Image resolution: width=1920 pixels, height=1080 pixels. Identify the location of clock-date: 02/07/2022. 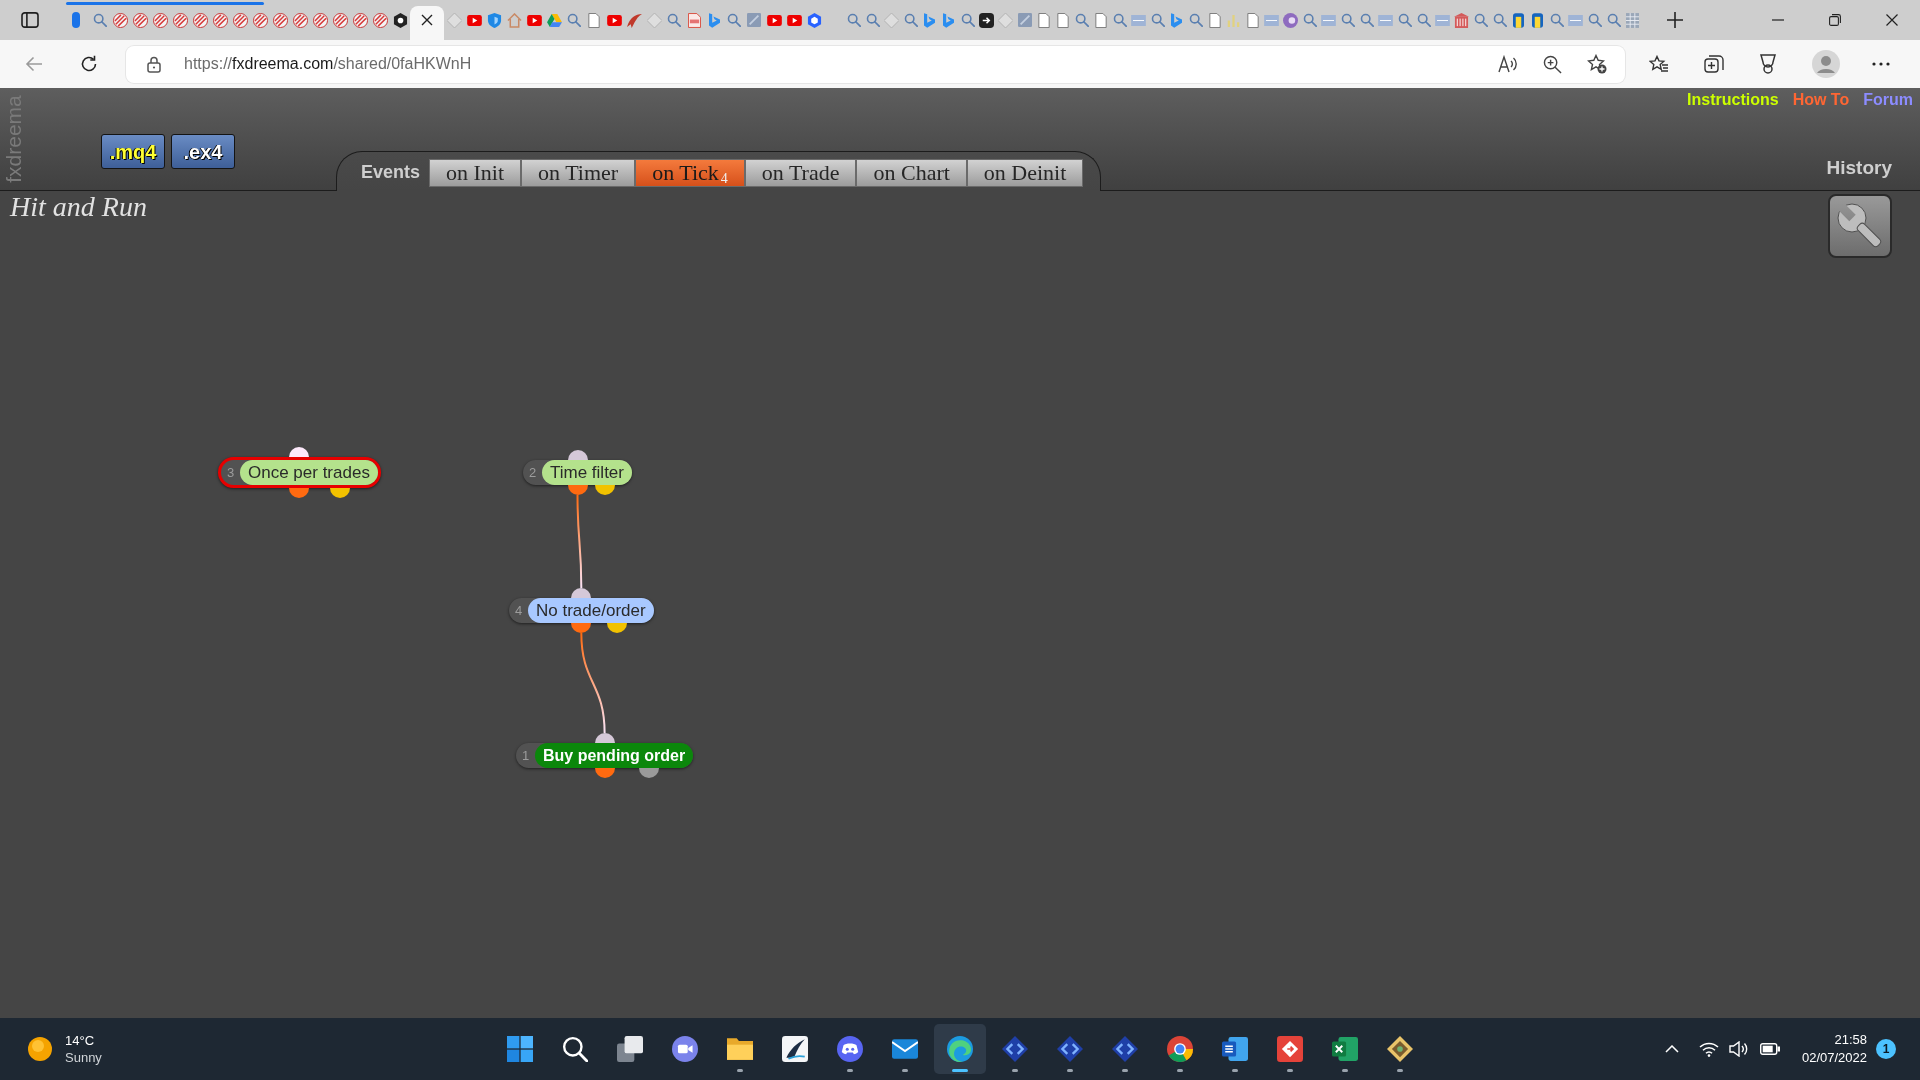
(1834, 1058).